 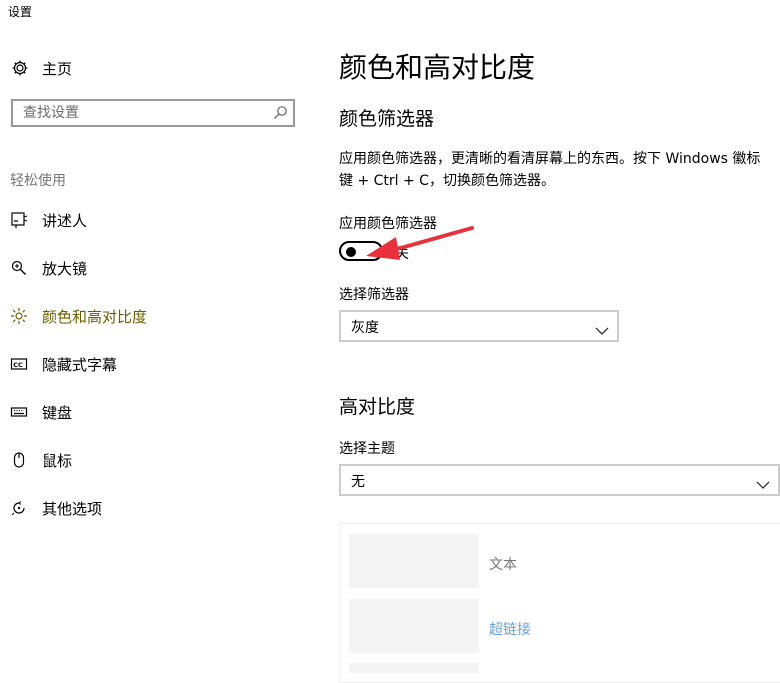 What do you see at coordinates (367, 449) in the screenshot?
I see `theme-select-label: 选择主题` at bounding box center [367, 449].